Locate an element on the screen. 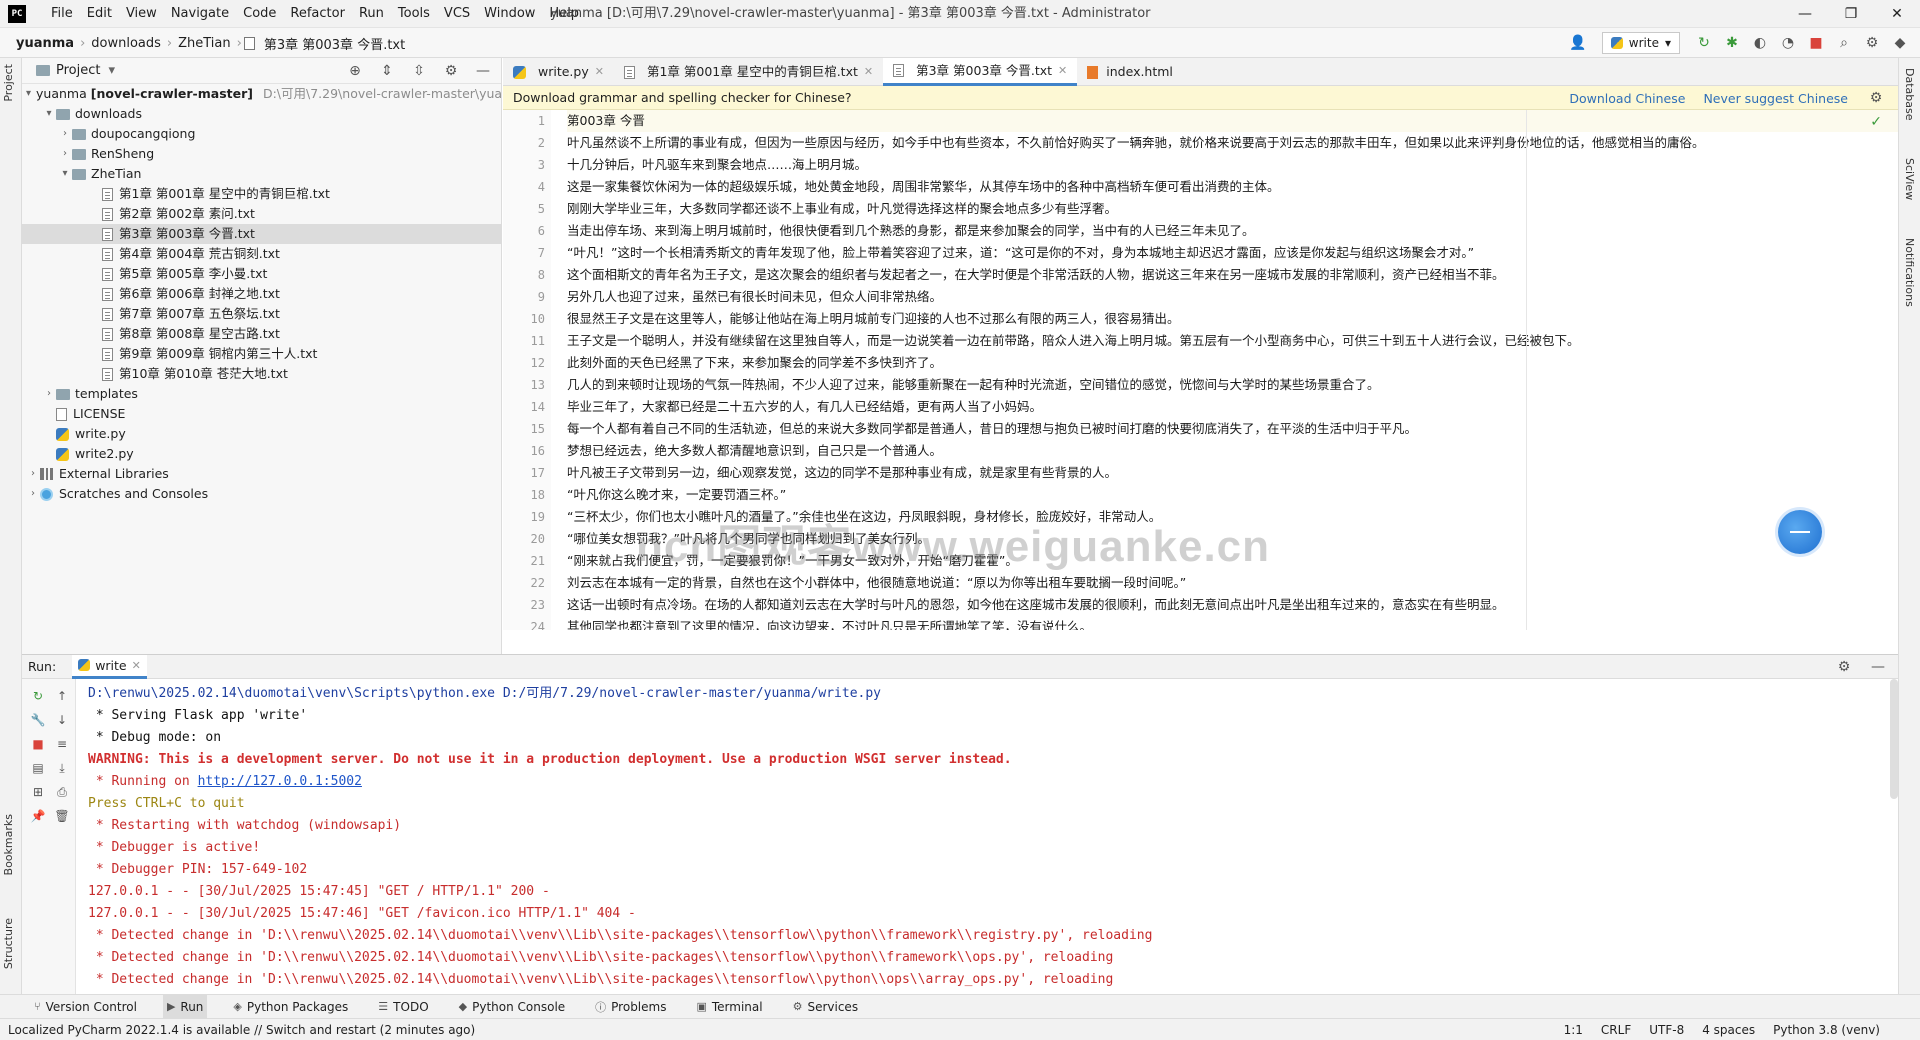 The height and width of the screenshot is (1040, 1920). scroll-to-end-icon: ⤓ is located at coordinates (62, 768).